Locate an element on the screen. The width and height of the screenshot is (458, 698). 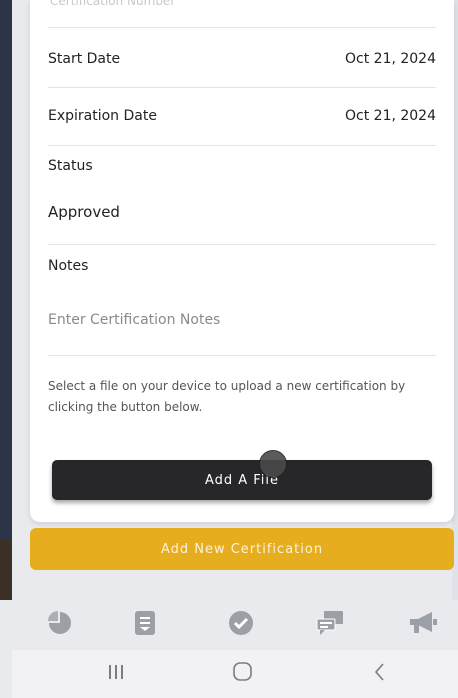
start-date-label: Start Date is located at coordinates (84, 59).